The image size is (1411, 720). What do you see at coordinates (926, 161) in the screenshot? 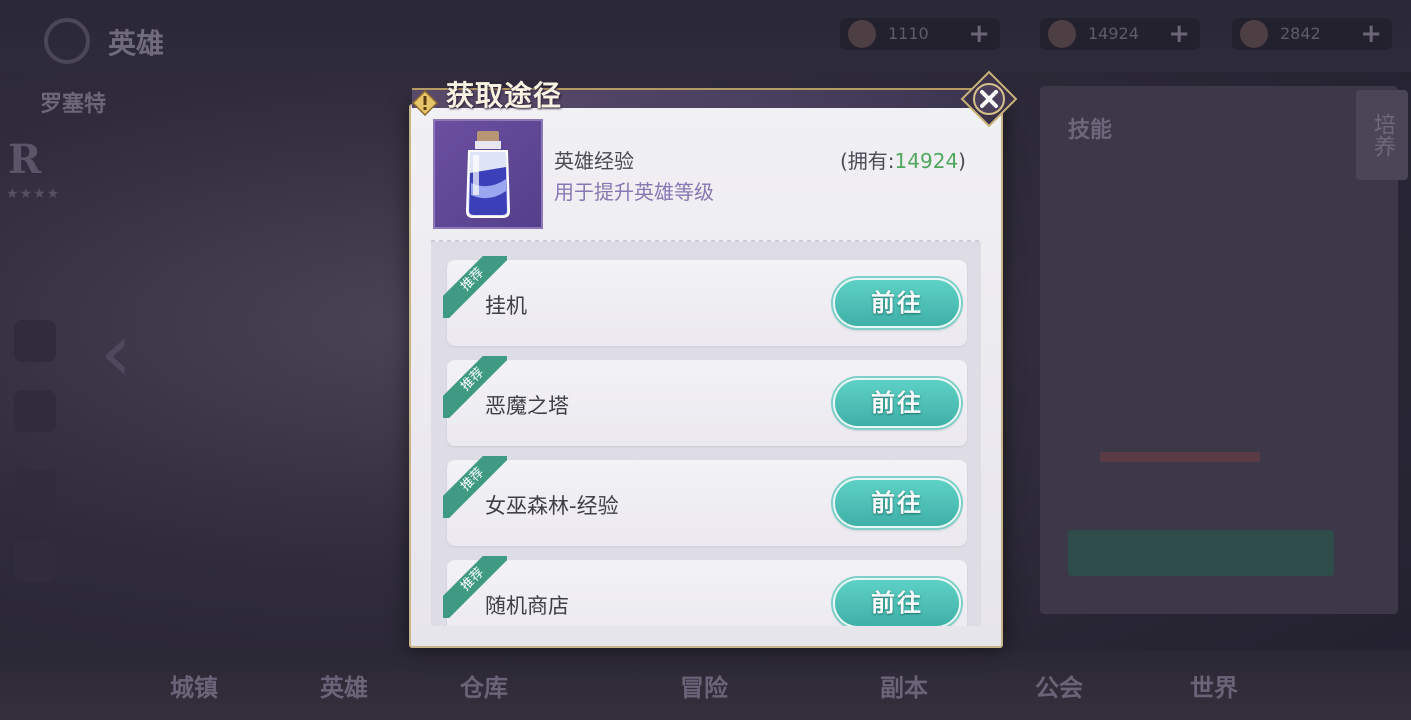
I see `owned-value: 14924` at bounding box center [926, 161].